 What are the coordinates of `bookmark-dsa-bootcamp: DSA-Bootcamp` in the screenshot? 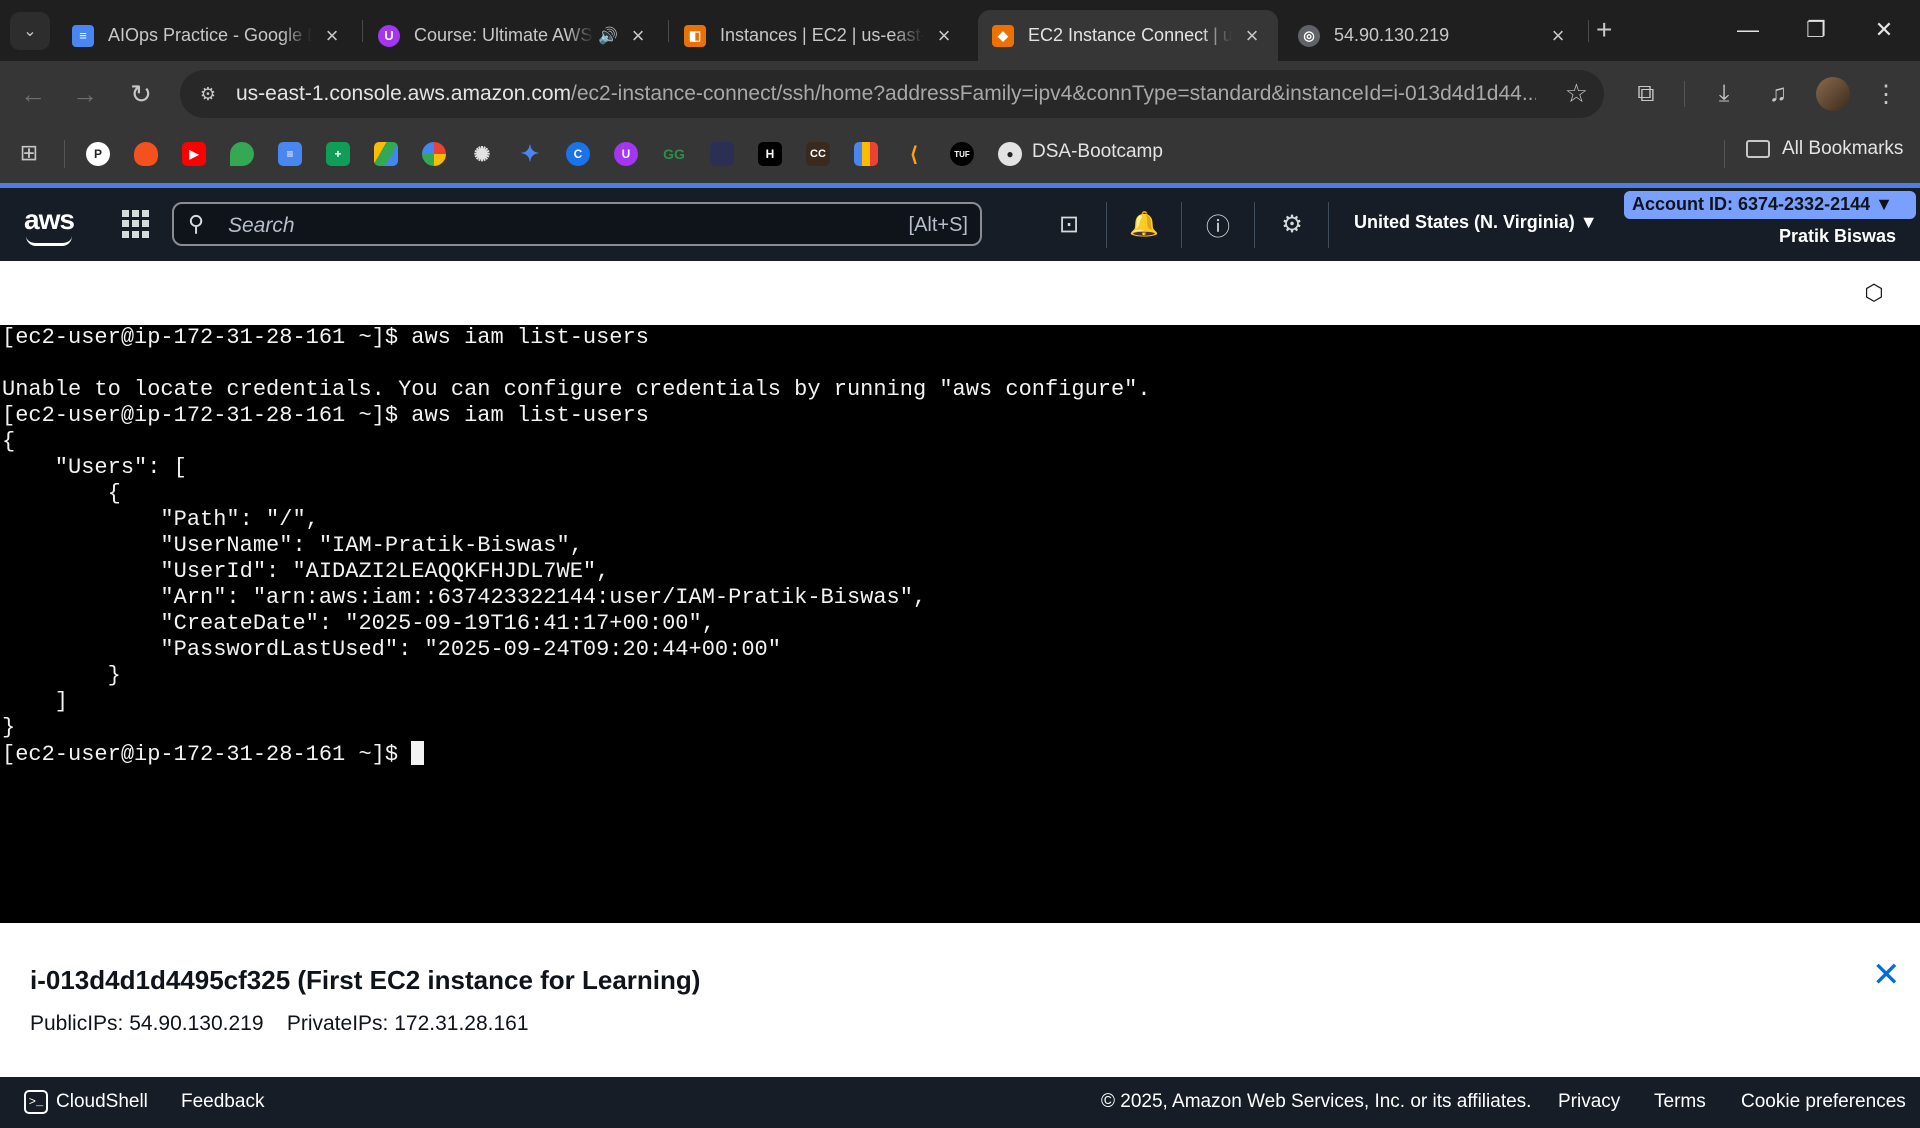 It's located at (1097, 152).